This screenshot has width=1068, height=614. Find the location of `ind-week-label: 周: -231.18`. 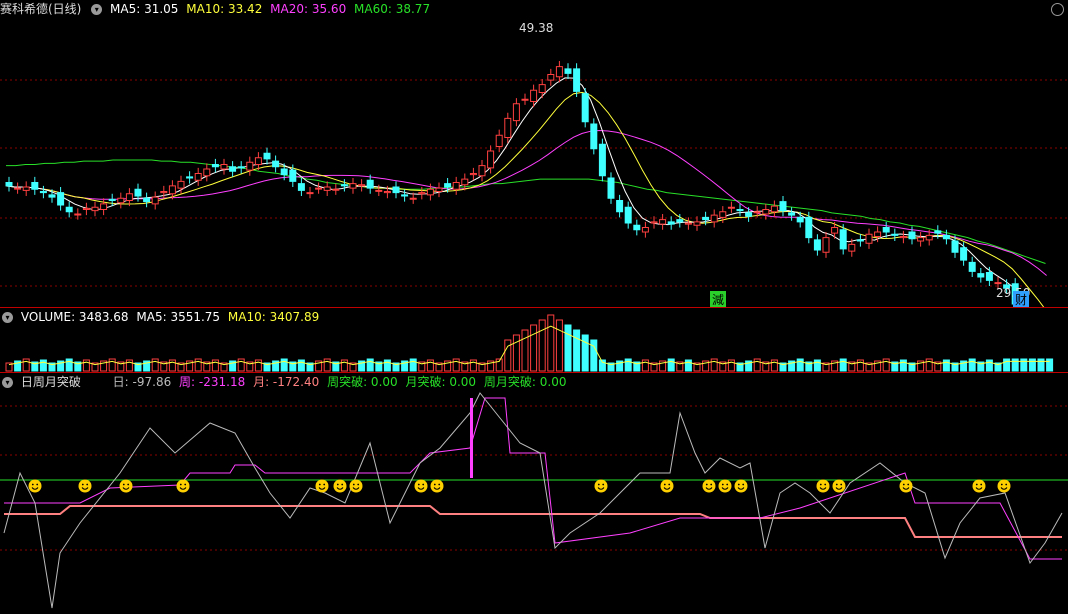

ind-week-label: 周: -231.18 is located at coordinates (212, 382).